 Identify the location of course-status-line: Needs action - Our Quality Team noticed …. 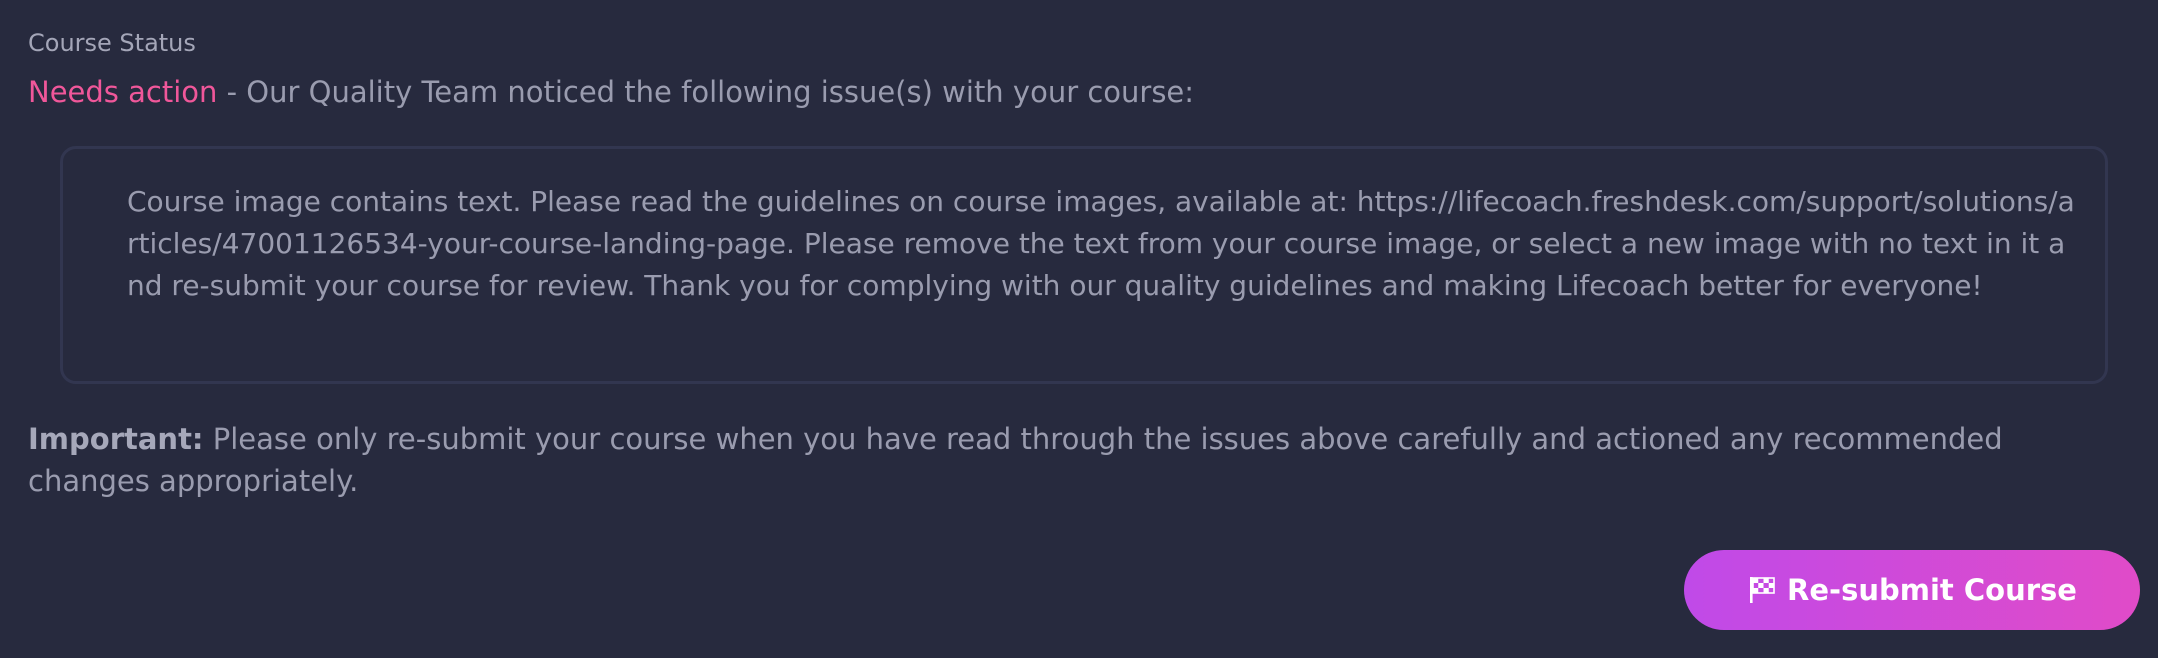
(611, 92).